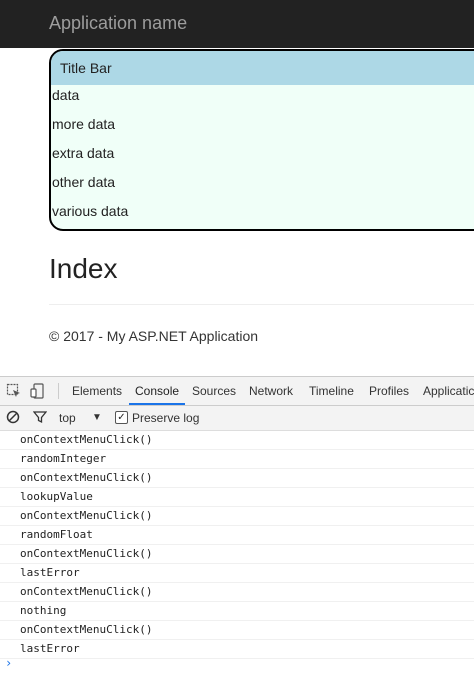 The width and height of the screenshot is (474, 684). What do you see at coordinates (14, 391) in the screenshot?
I see `inspect-element-icon` at bounding box center [14, 391].